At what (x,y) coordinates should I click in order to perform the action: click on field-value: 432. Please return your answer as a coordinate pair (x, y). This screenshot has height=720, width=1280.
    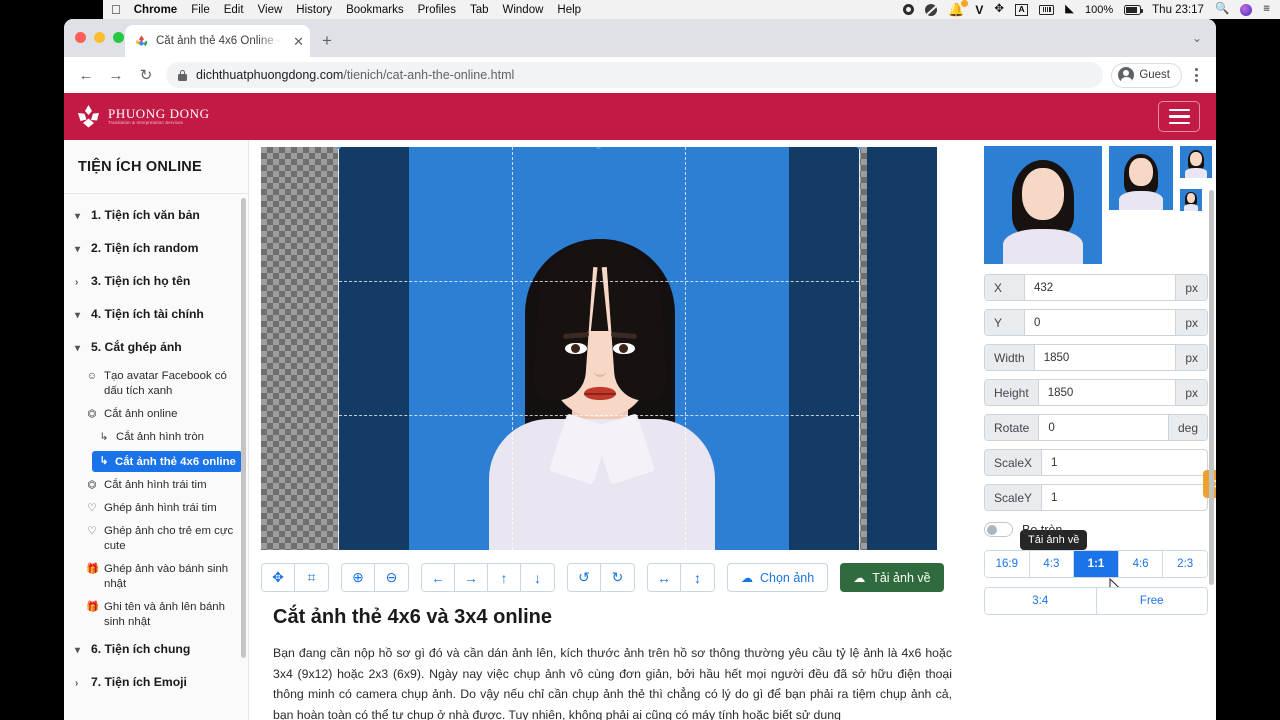
    Looking at the image, I should click on (1100, 287).